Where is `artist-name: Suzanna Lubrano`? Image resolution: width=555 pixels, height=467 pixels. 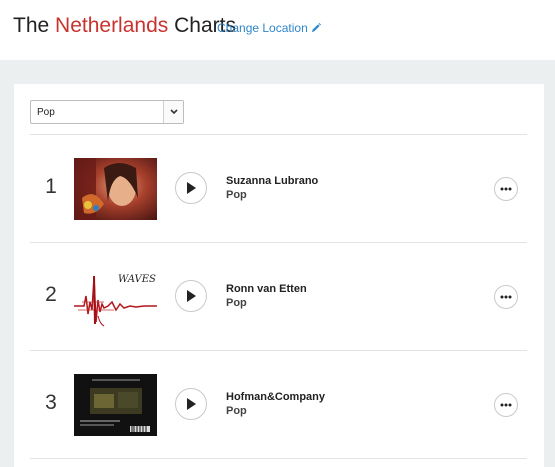
artist-name: Suzanna Lubrano is located at coordinates (272, 181).